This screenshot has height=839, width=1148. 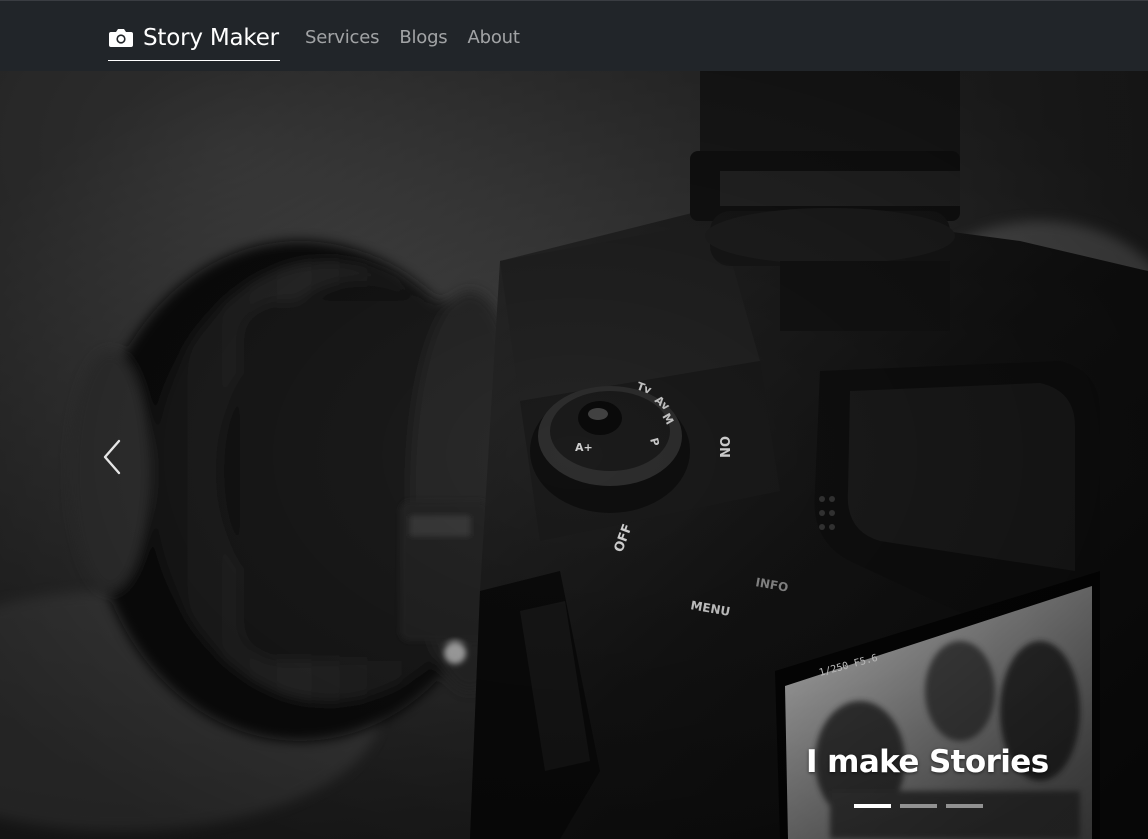 What do you see at coordinates (121, 38) in the screenshot?
I see `camera-icon` at bounding box center [121, 38].